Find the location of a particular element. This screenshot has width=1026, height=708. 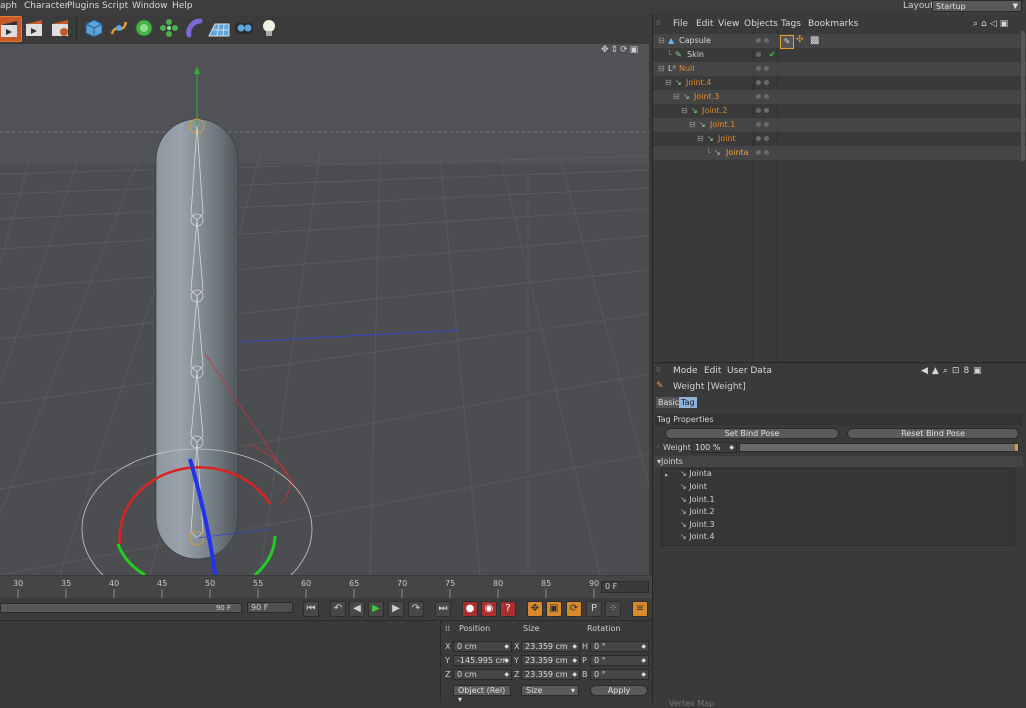

zoom-view-icon: ⇕ is located at coordinates (616, 50).